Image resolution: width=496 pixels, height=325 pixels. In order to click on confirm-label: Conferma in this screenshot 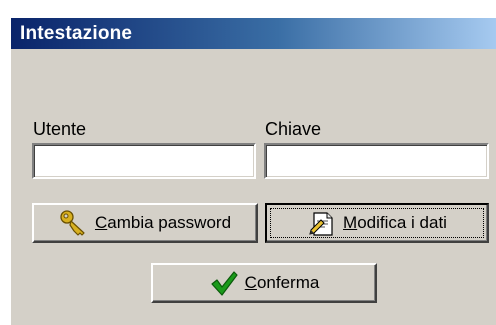, I will do `click(282, 282)`.